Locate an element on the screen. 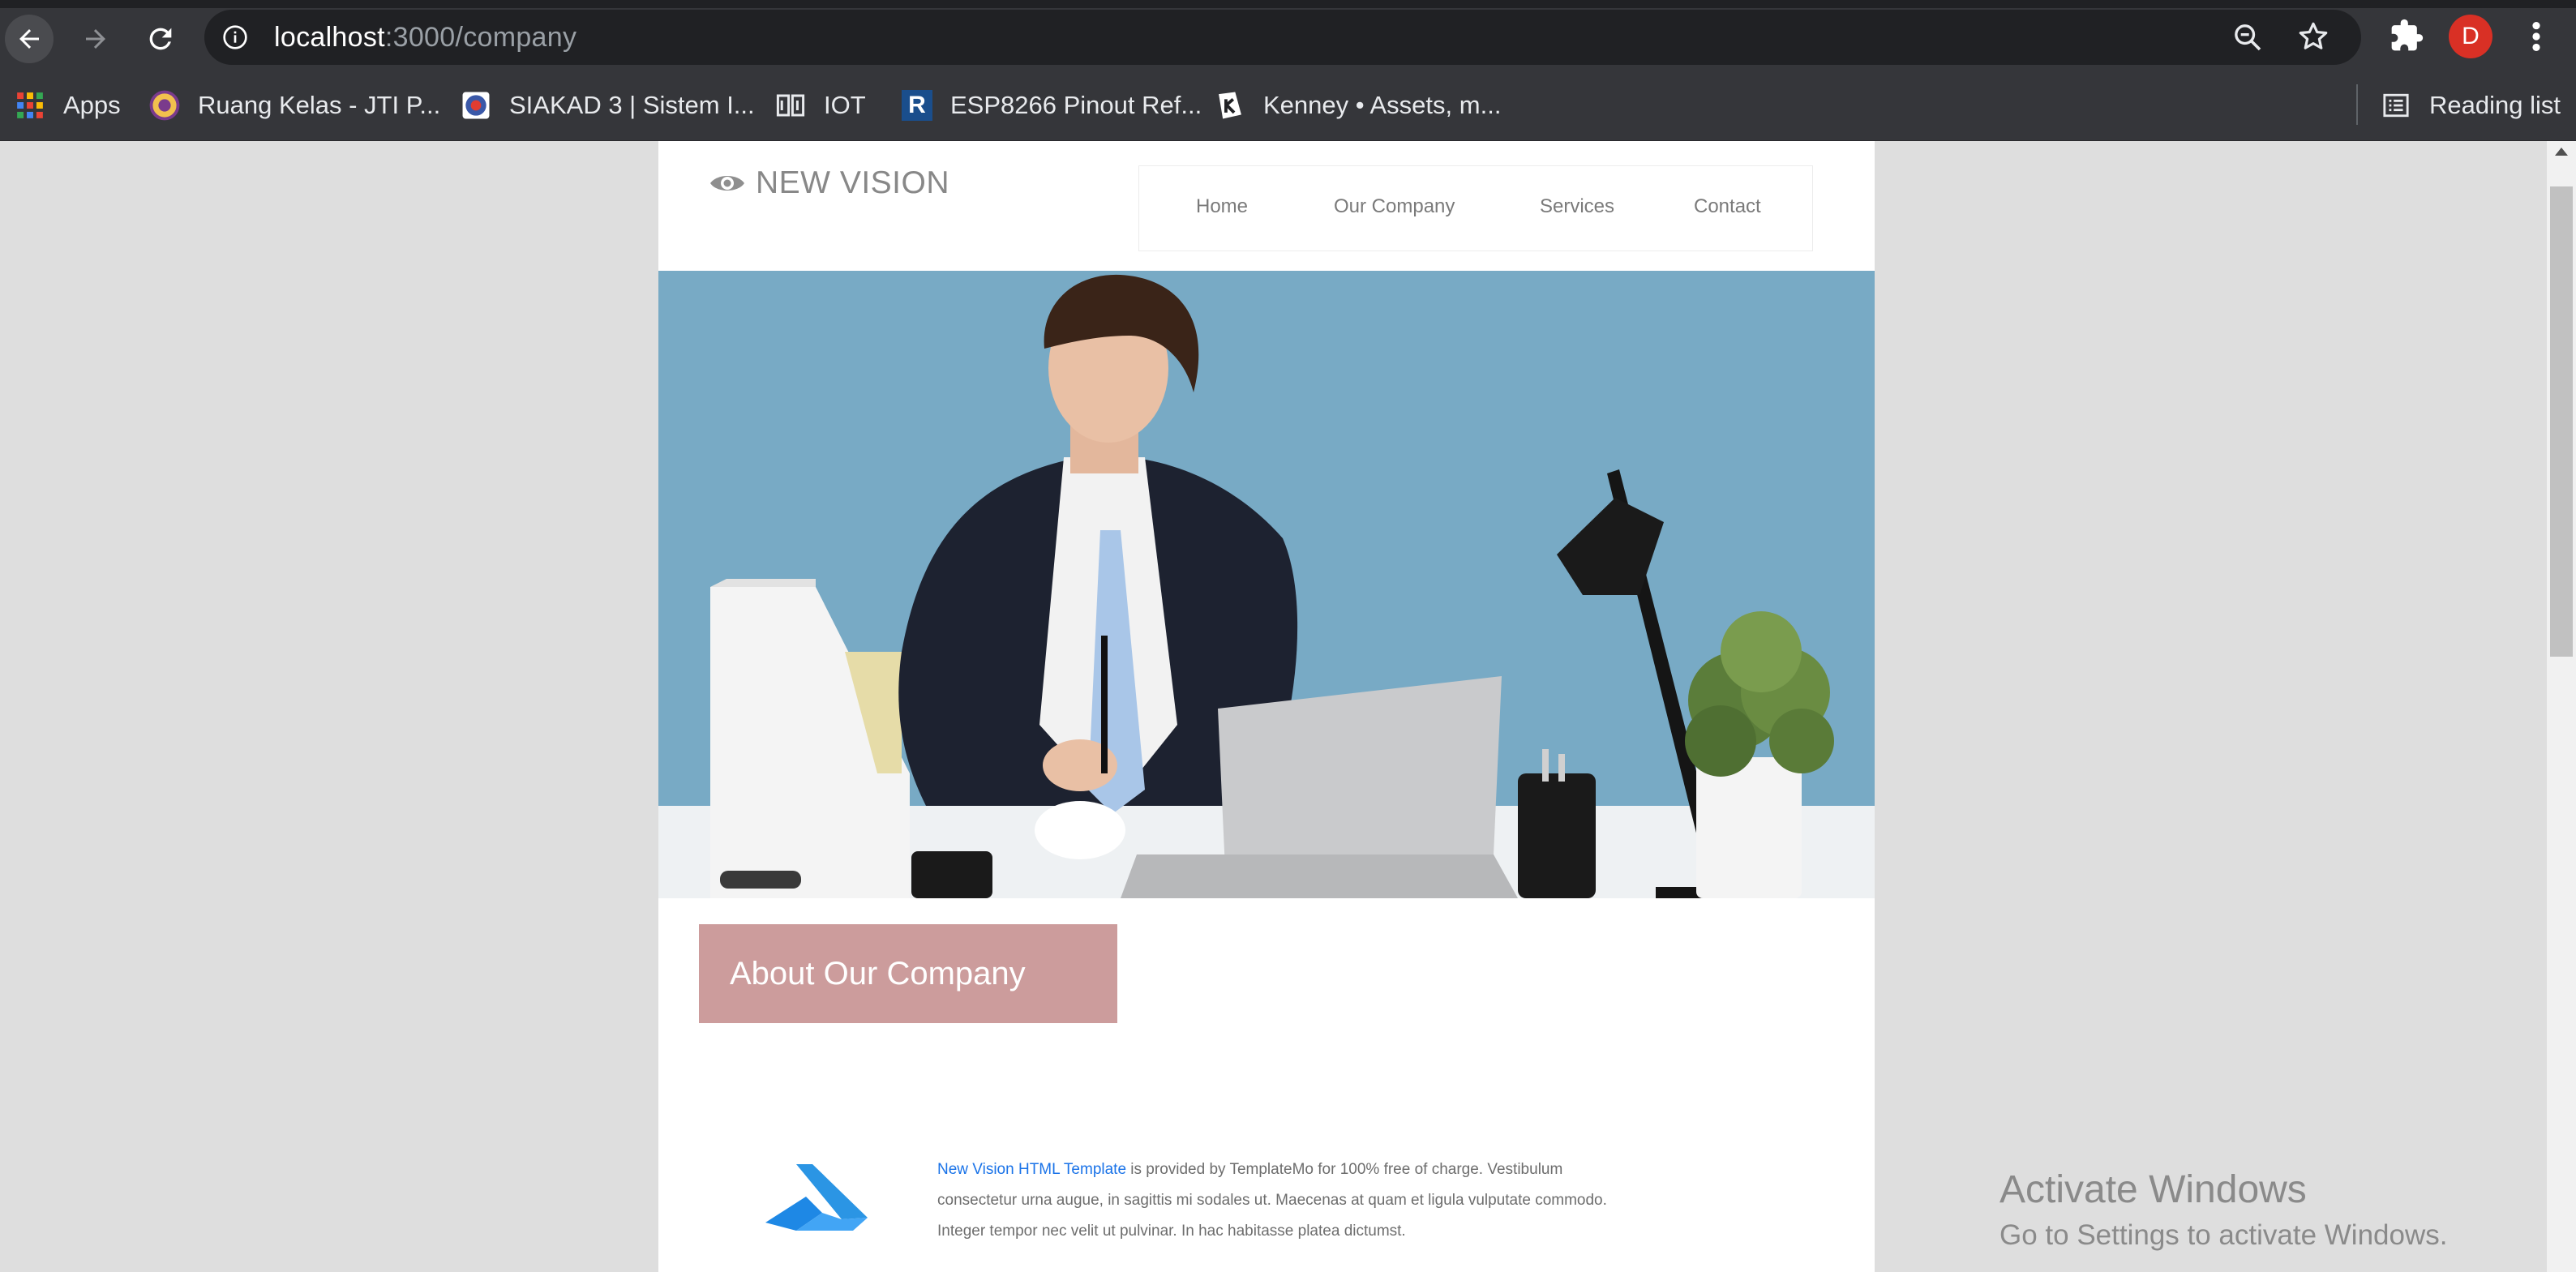 This screenshot has width=2576, height=1272. siakad-crest-icon is located at coordinates (476, 105).